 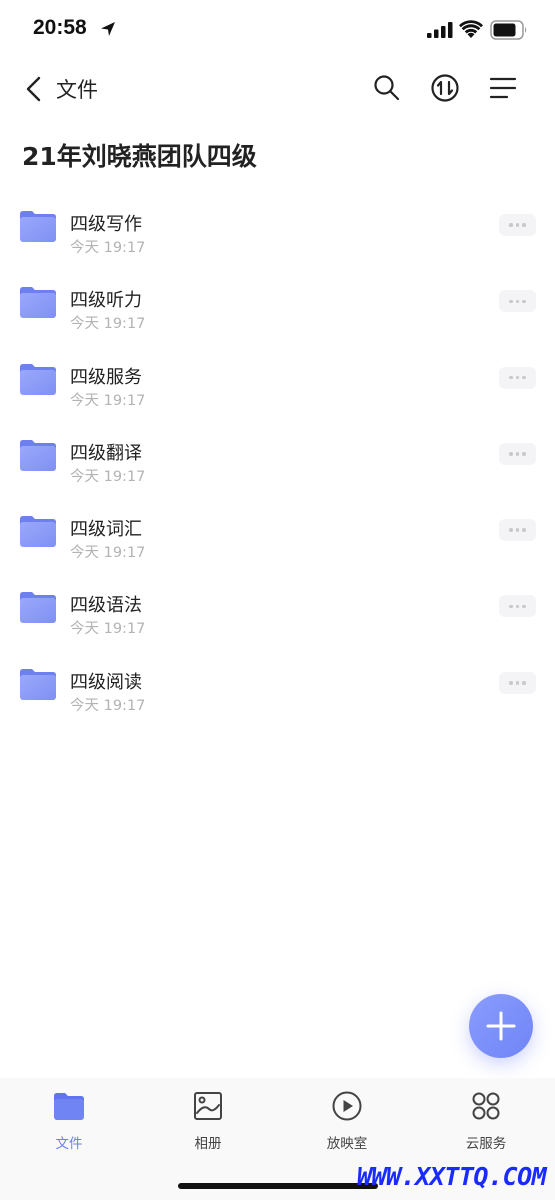 I want to click on sort-arrows-icon, so click(x=445, y=88).